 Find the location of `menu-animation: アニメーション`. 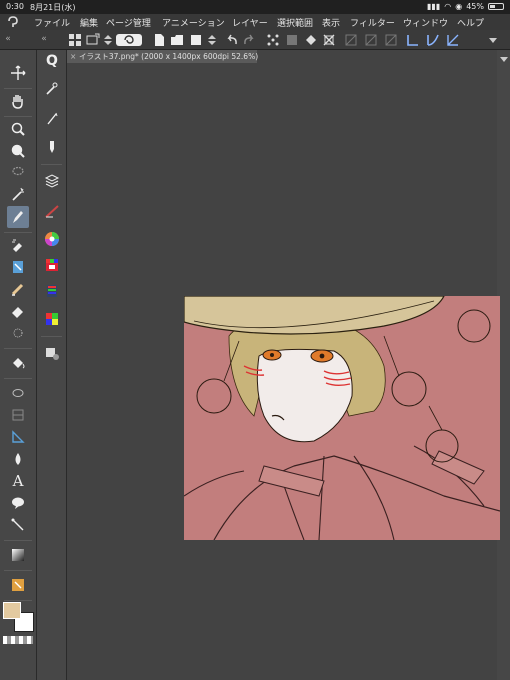

menu-animation: アニメーション is located at coordinates (193, 22).